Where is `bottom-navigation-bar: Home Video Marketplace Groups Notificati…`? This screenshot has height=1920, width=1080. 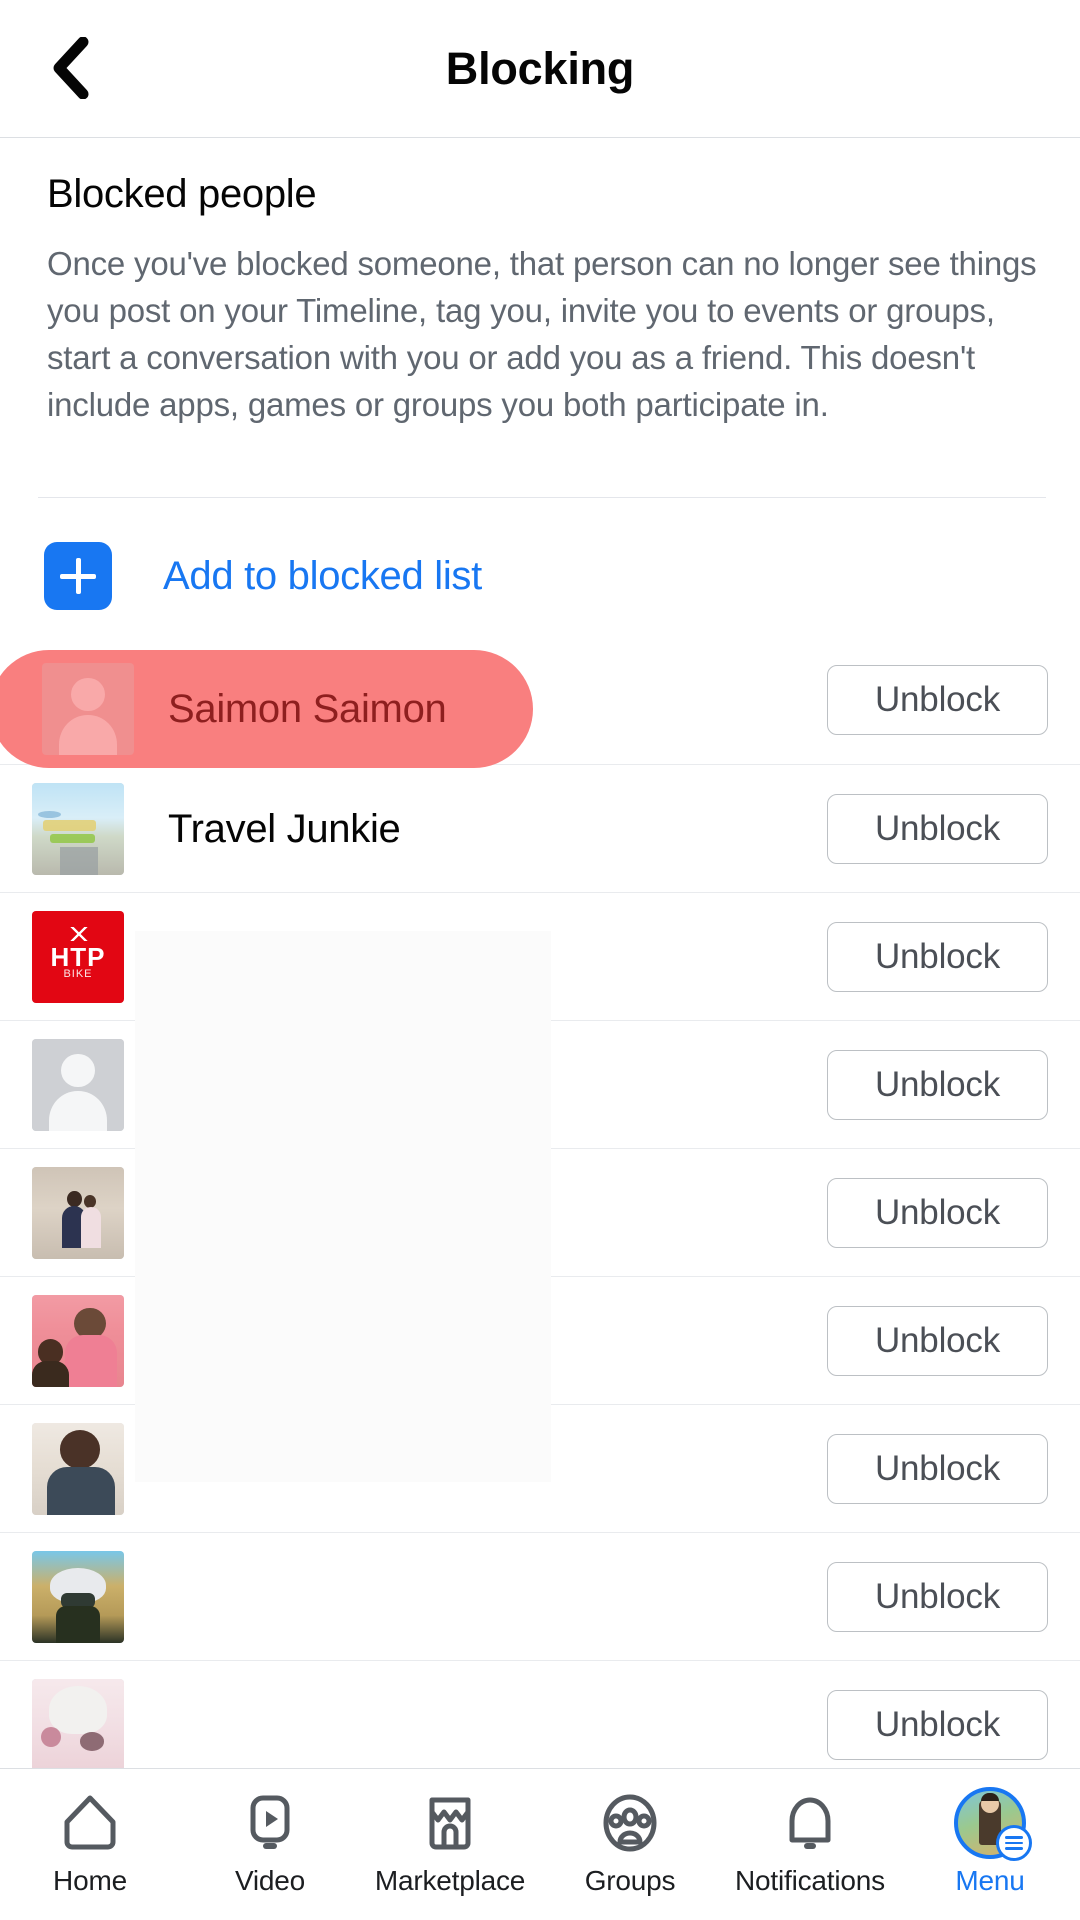 bottom-navigation-bar: Home Video Marketplace Groups Notificati… is located at coordinates (540, 1844).